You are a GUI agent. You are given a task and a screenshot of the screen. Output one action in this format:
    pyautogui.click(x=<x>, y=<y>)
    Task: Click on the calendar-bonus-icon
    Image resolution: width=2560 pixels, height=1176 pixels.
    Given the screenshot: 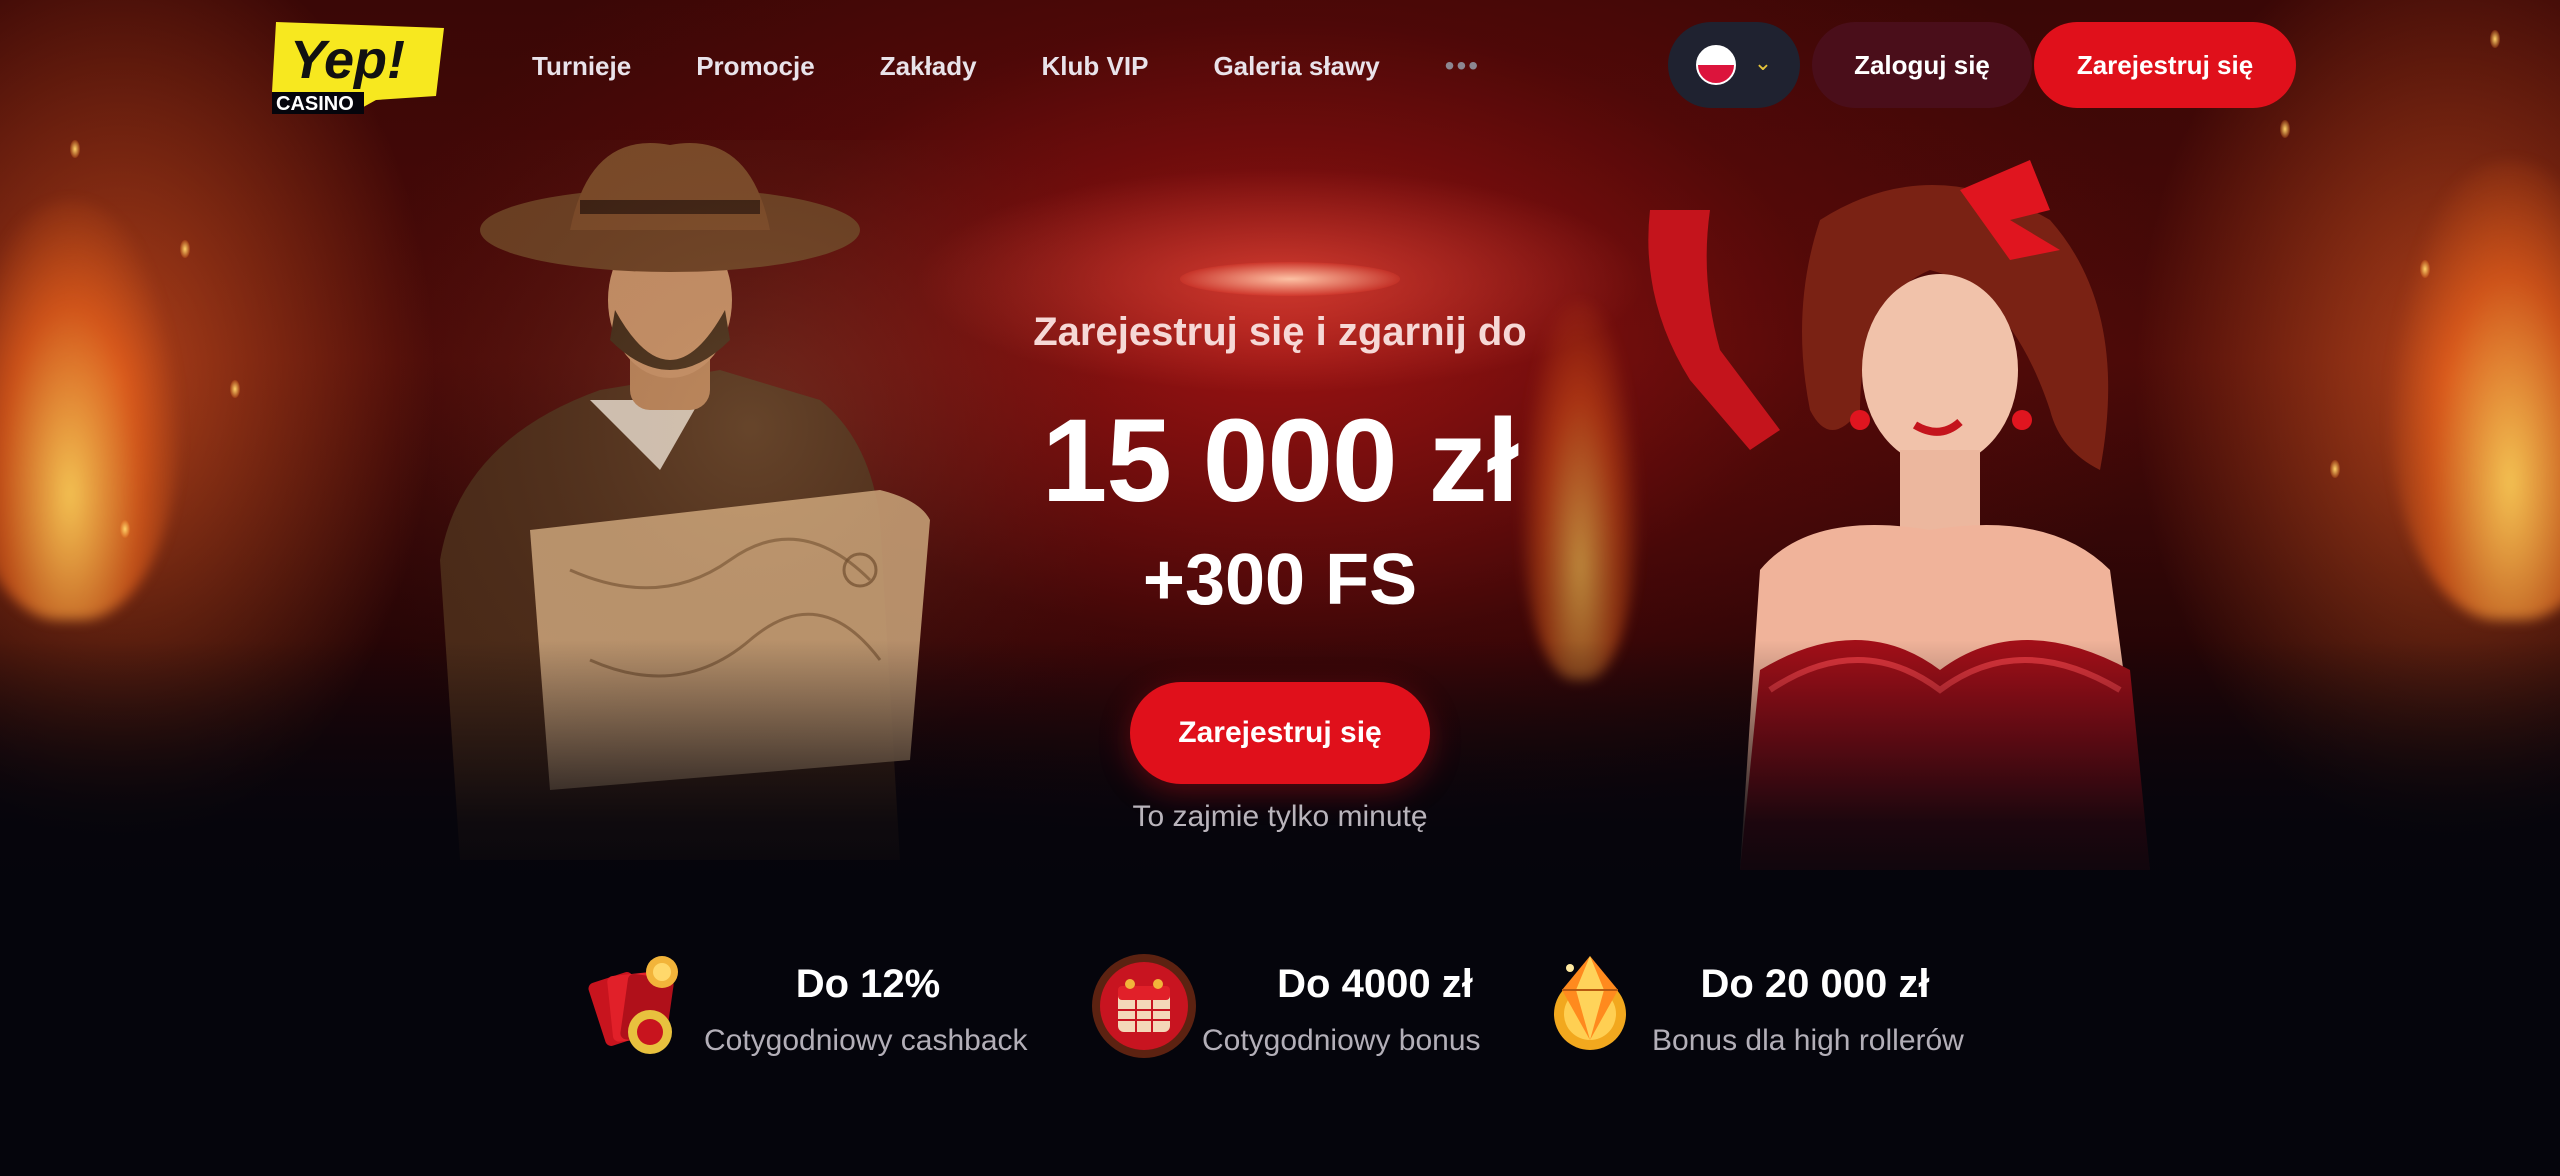 What is the action you would take?
    pyautogui.click(x=1144, y=1006)
    